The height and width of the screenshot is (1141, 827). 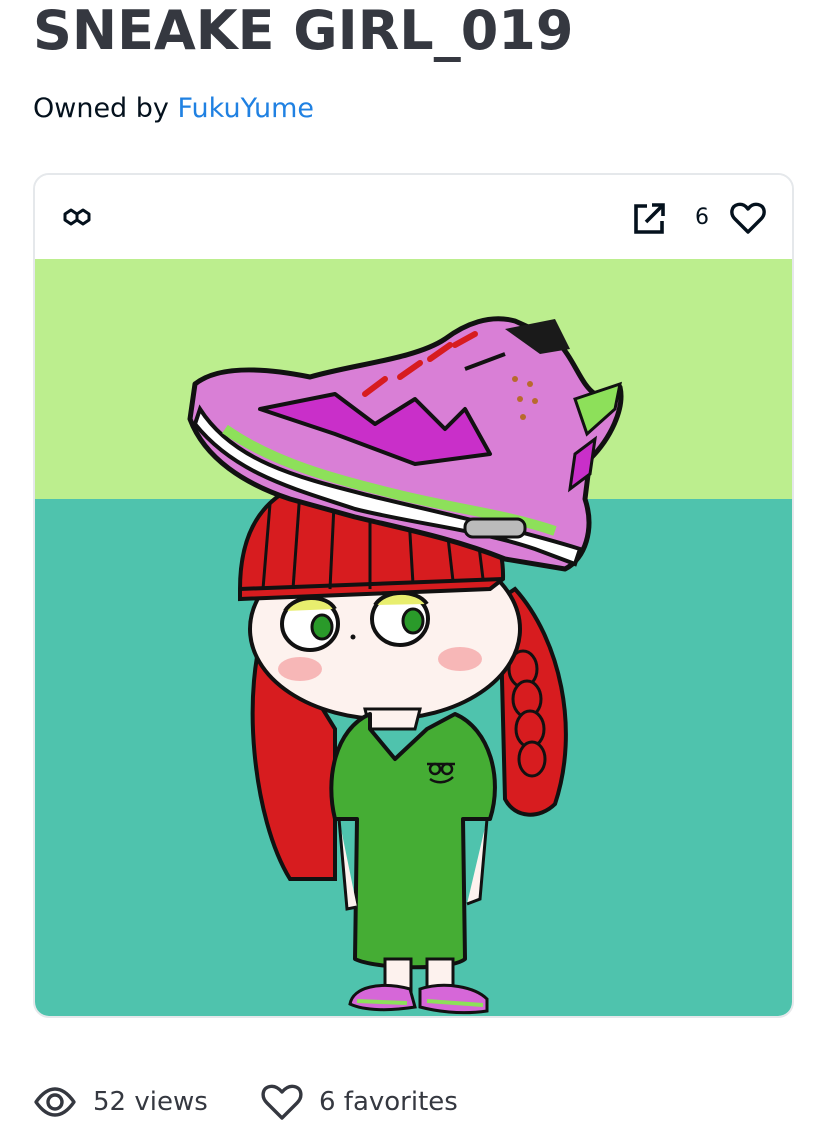 I want to click on external-link-icon, so click(x=649, y=219).